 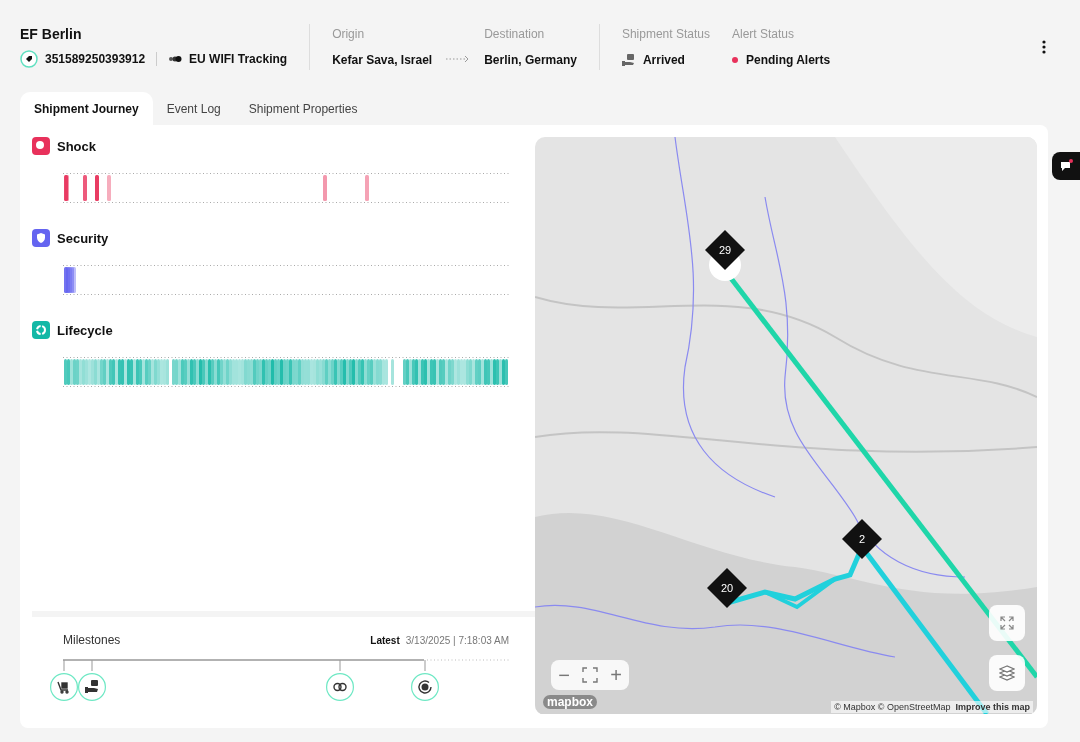 I want to click on map-attribution: © Mapbox © OpenStreetMap, so click(x=892, y=707).